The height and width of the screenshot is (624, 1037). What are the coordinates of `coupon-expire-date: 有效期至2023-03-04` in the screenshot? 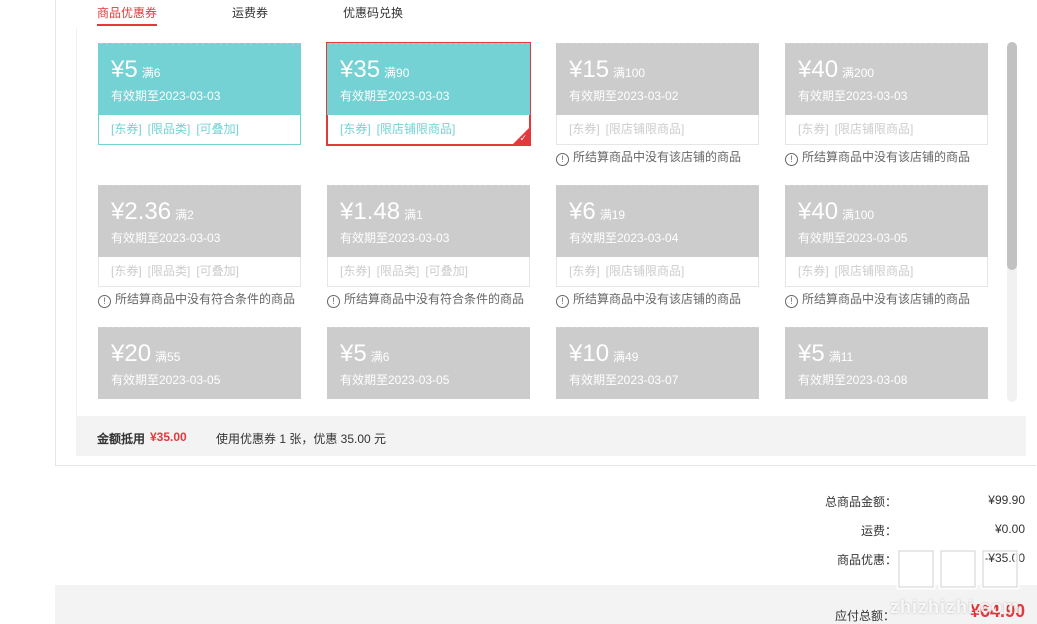 It's located at (624, 238).